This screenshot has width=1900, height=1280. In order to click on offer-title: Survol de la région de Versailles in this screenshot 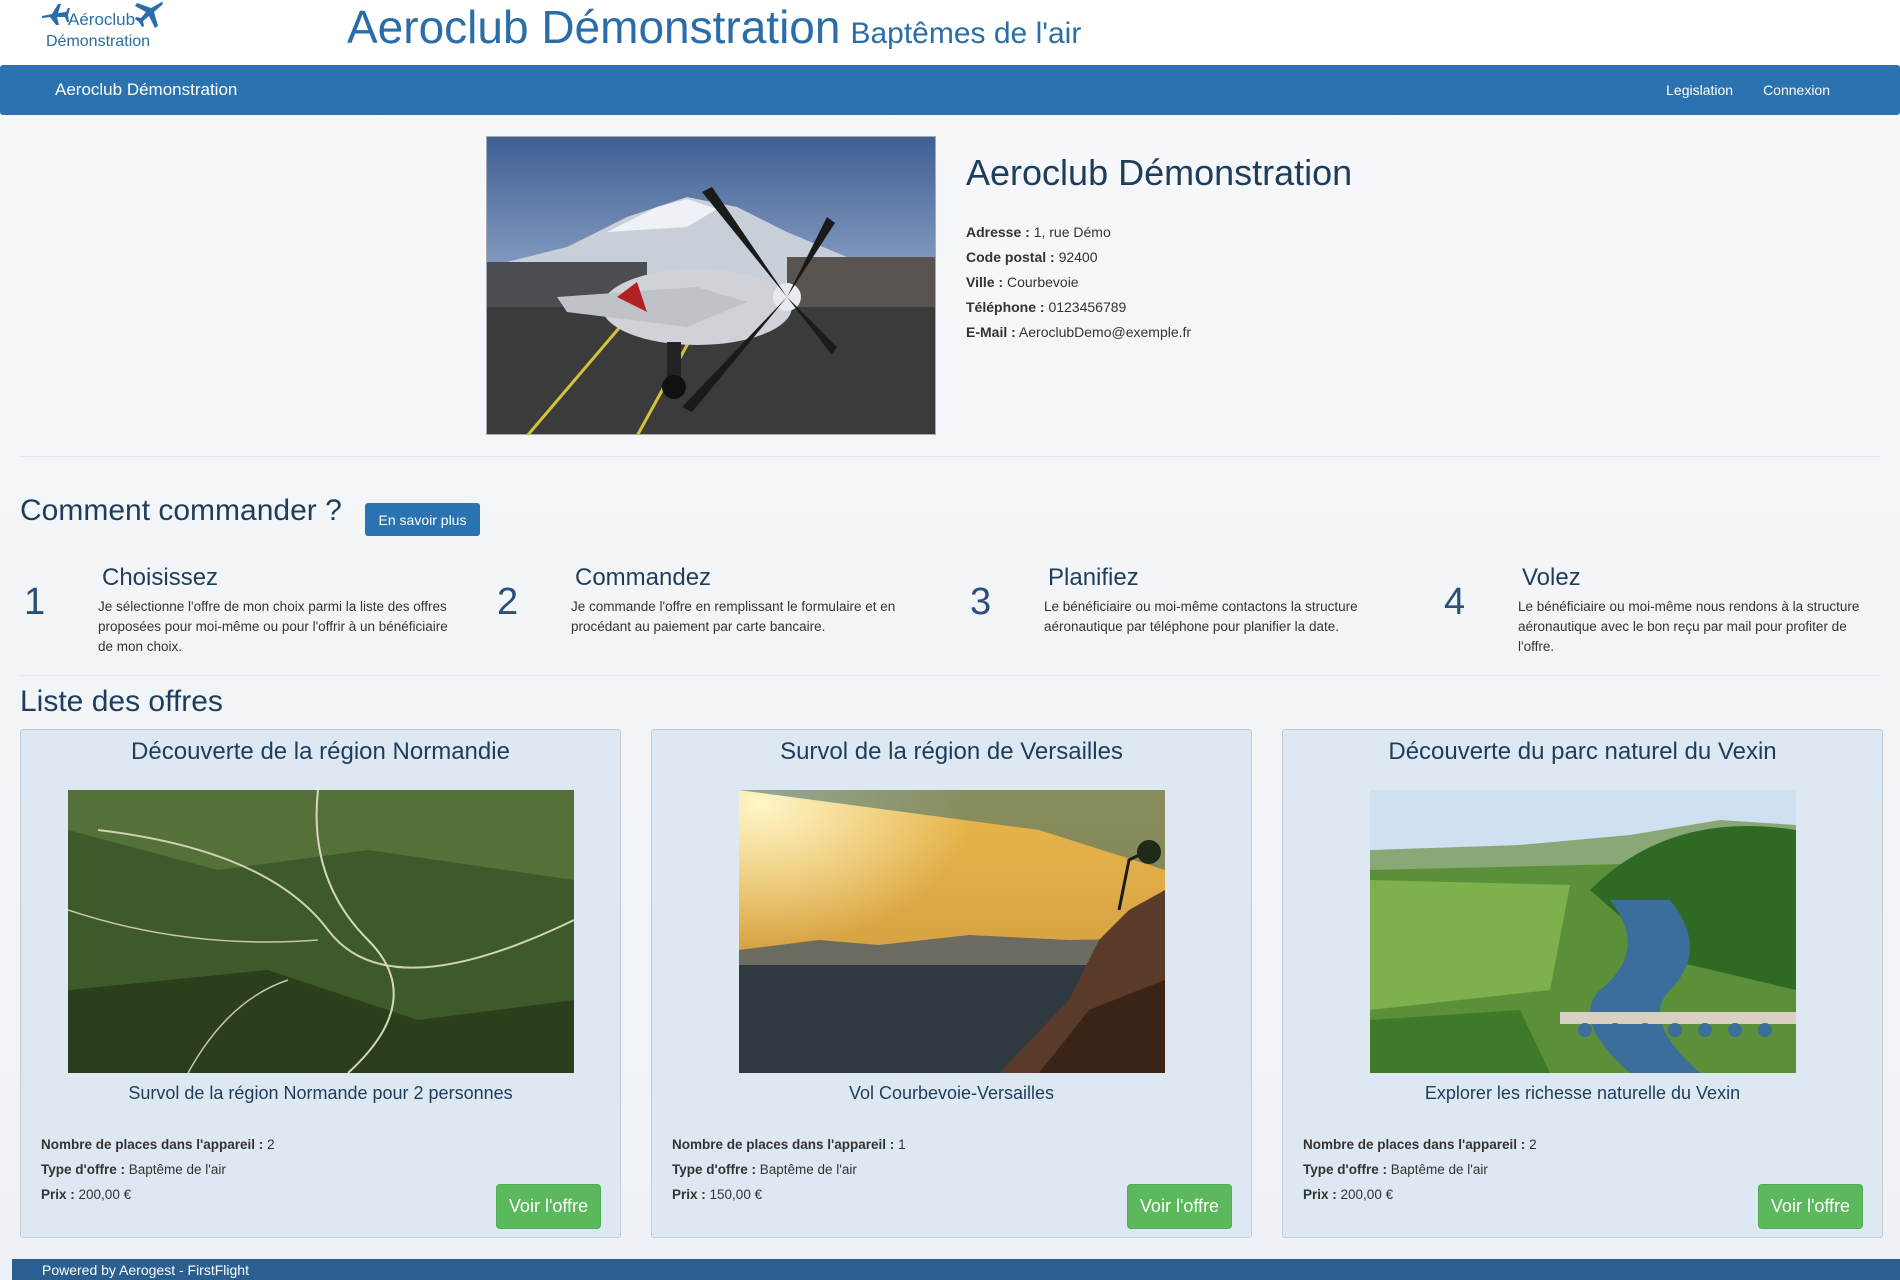, I will do `click(951, 751)`.